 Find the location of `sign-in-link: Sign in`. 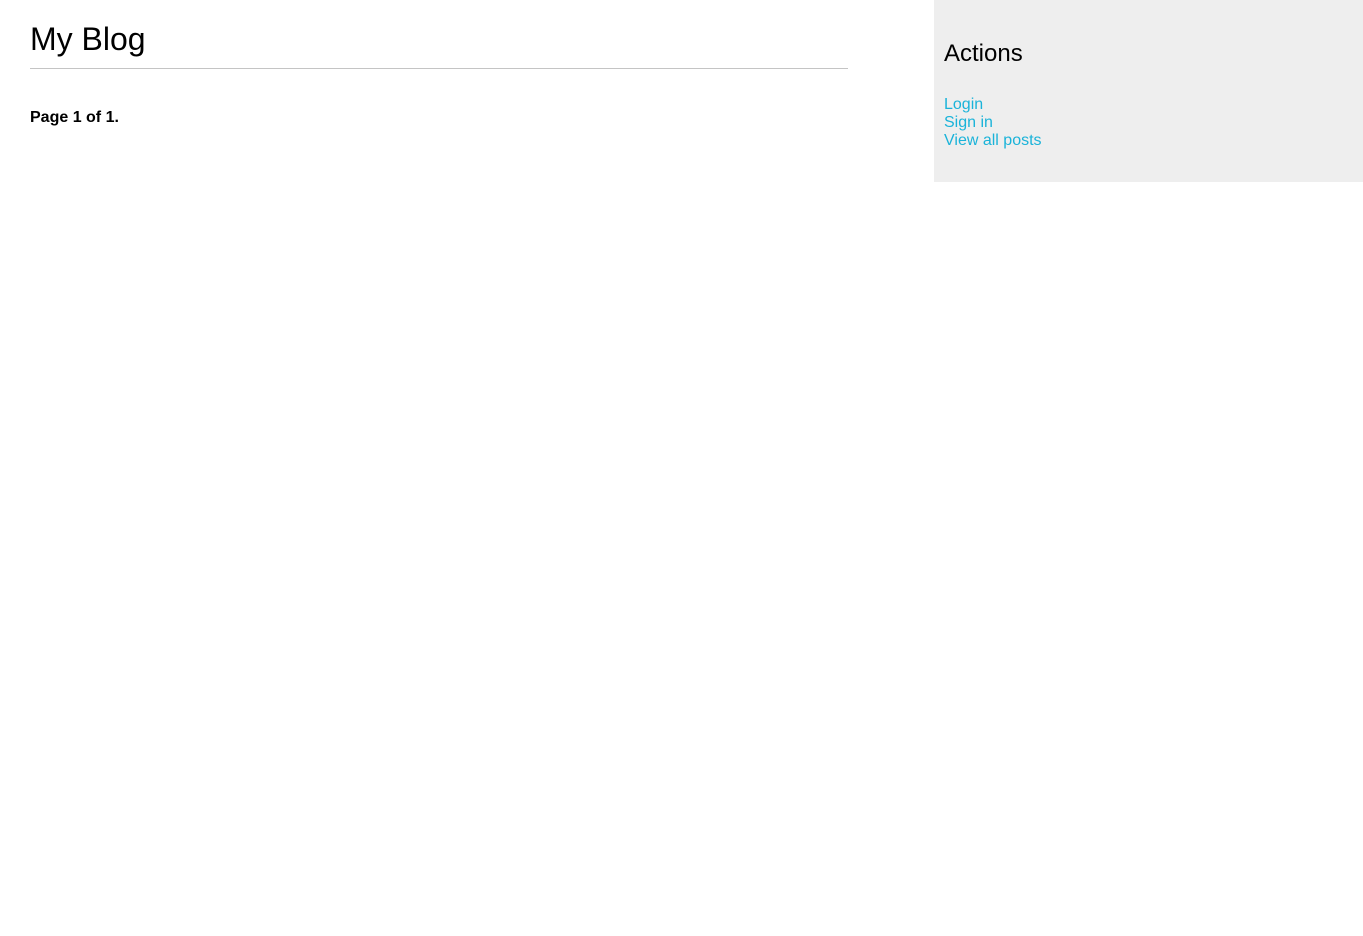

sign-in-link: Sign in is located at coordinates (968, 122).